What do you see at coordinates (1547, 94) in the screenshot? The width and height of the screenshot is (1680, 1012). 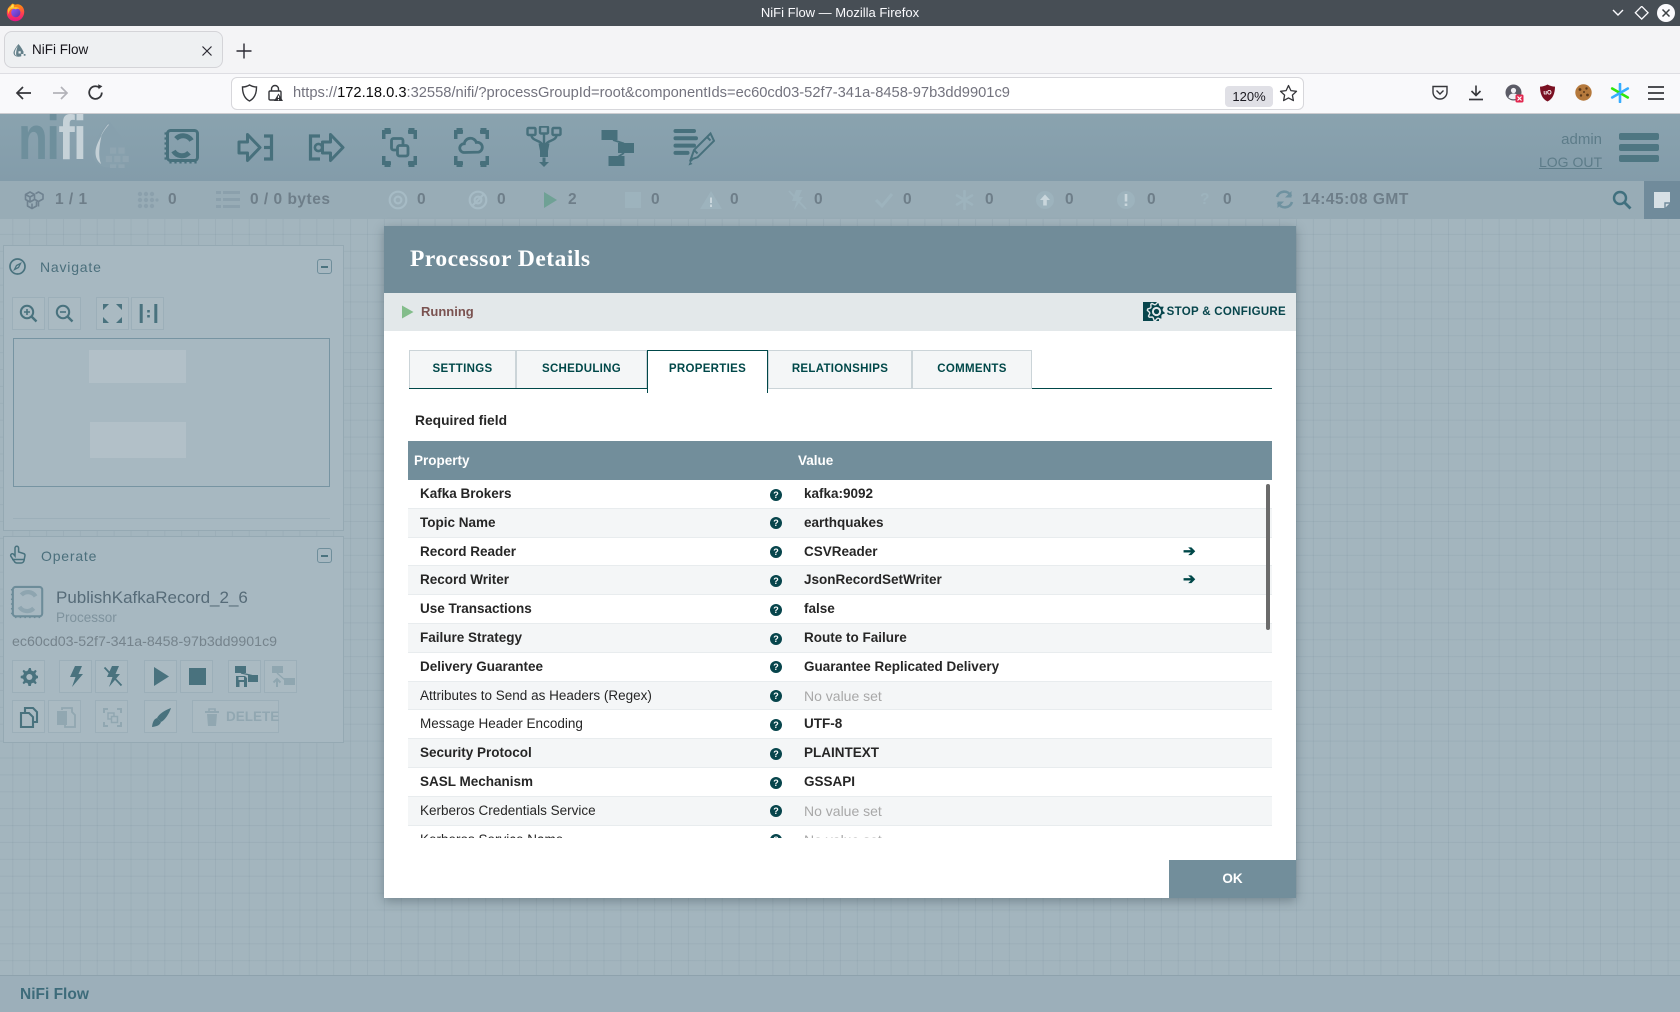 I see `svg-text: uO` at bounding box center [1547, 94].